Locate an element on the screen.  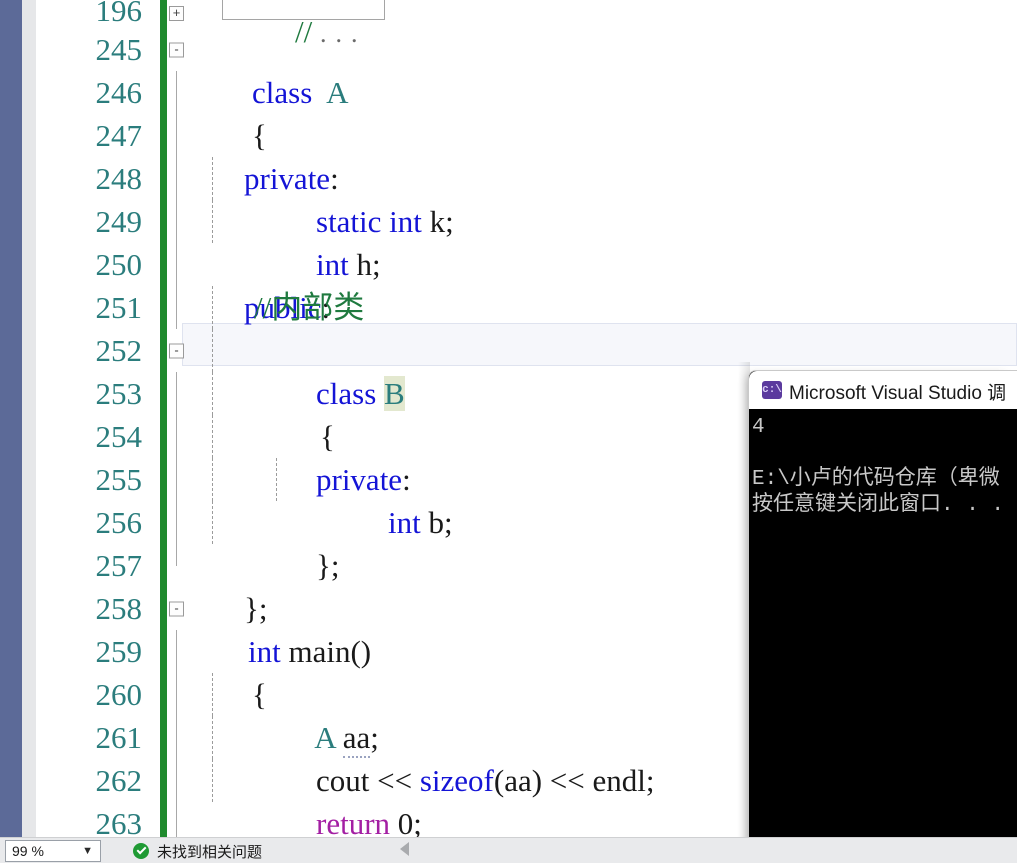
line-number: 247 is located at coordinates (119, 135).